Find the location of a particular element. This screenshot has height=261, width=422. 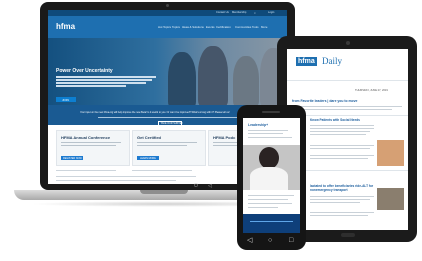

power-icon: ⏻ is located at coordinates (196, 186).